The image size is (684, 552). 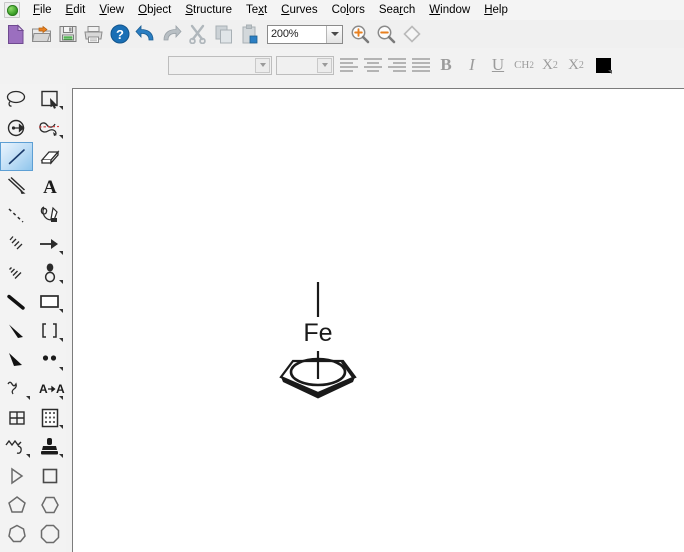 What do you see at coordinates (49, 127) in the screenshot?
I see `sidebar-item-dashed-lasso` at bounding box center [49, 127].